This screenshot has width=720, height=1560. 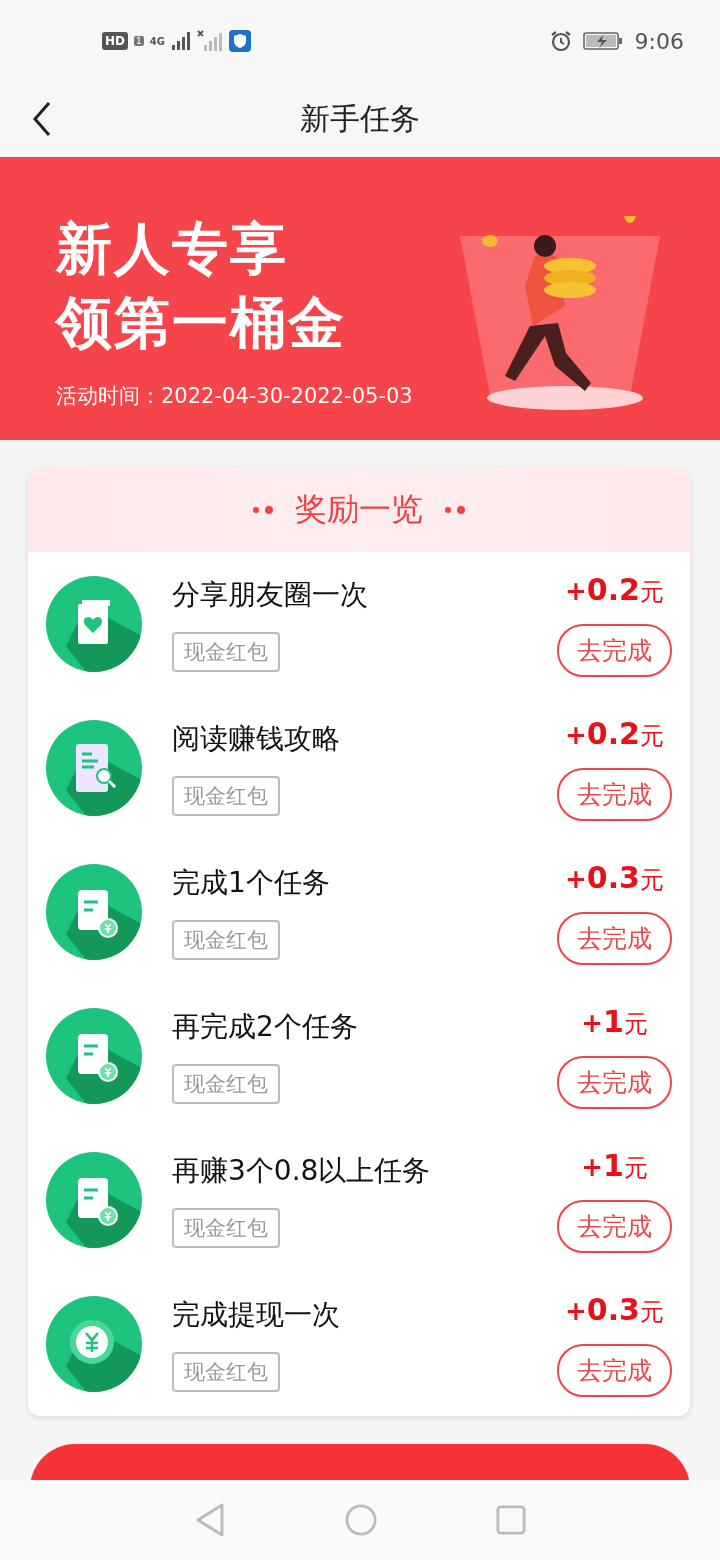 What do you see at coordinates (234, 396) in the screenshot?
I see `event-period: 活动时间：2022-04-30-2022-05-03` at bounding box center [234, 396].